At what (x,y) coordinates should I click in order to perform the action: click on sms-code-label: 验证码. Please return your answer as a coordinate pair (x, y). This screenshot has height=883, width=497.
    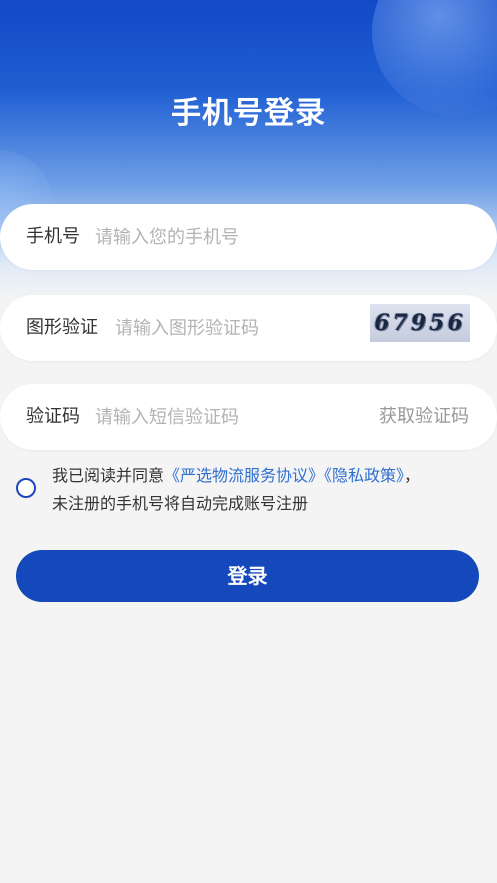
    Looking at the image, I should click on (53, 416).